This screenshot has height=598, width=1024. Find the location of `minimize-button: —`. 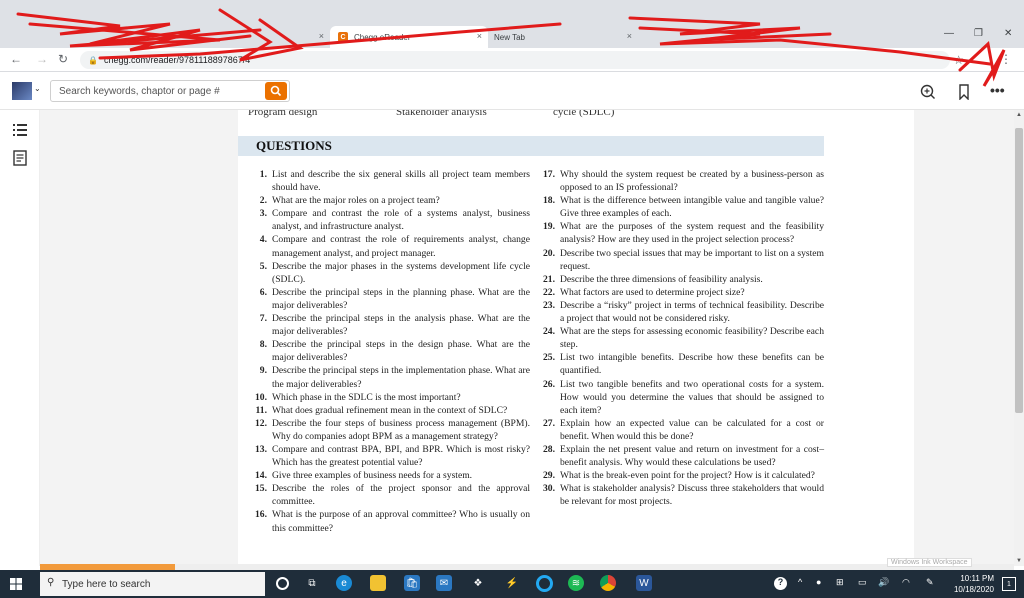

minimize-button: — is located at coordinates (949, 33).